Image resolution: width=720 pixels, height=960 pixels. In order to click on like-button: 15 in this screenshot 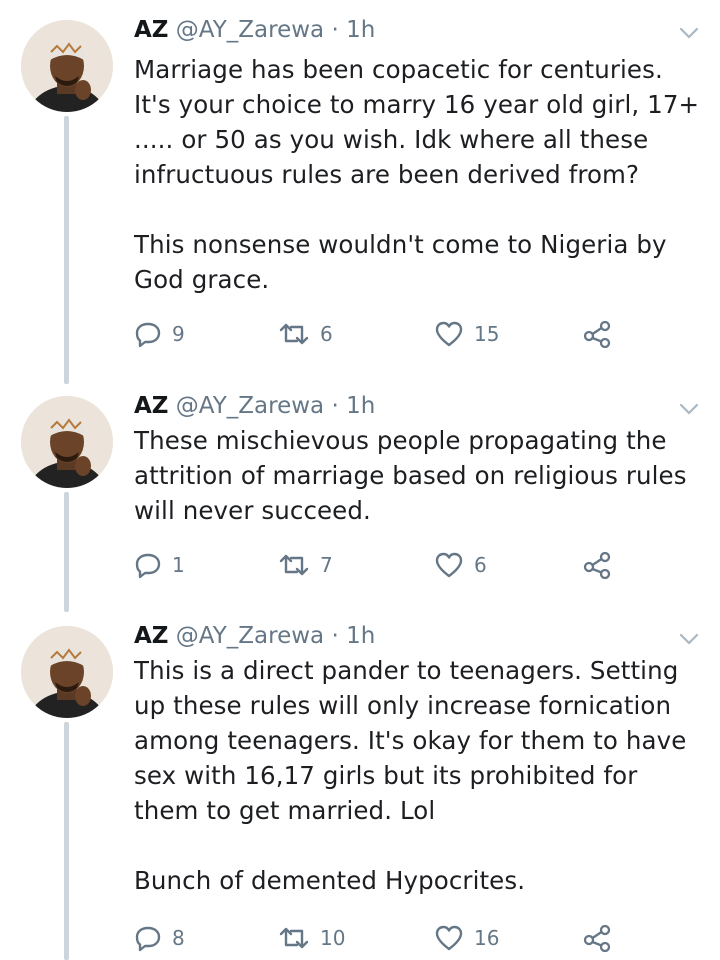, I will do `click(466, 334)`.